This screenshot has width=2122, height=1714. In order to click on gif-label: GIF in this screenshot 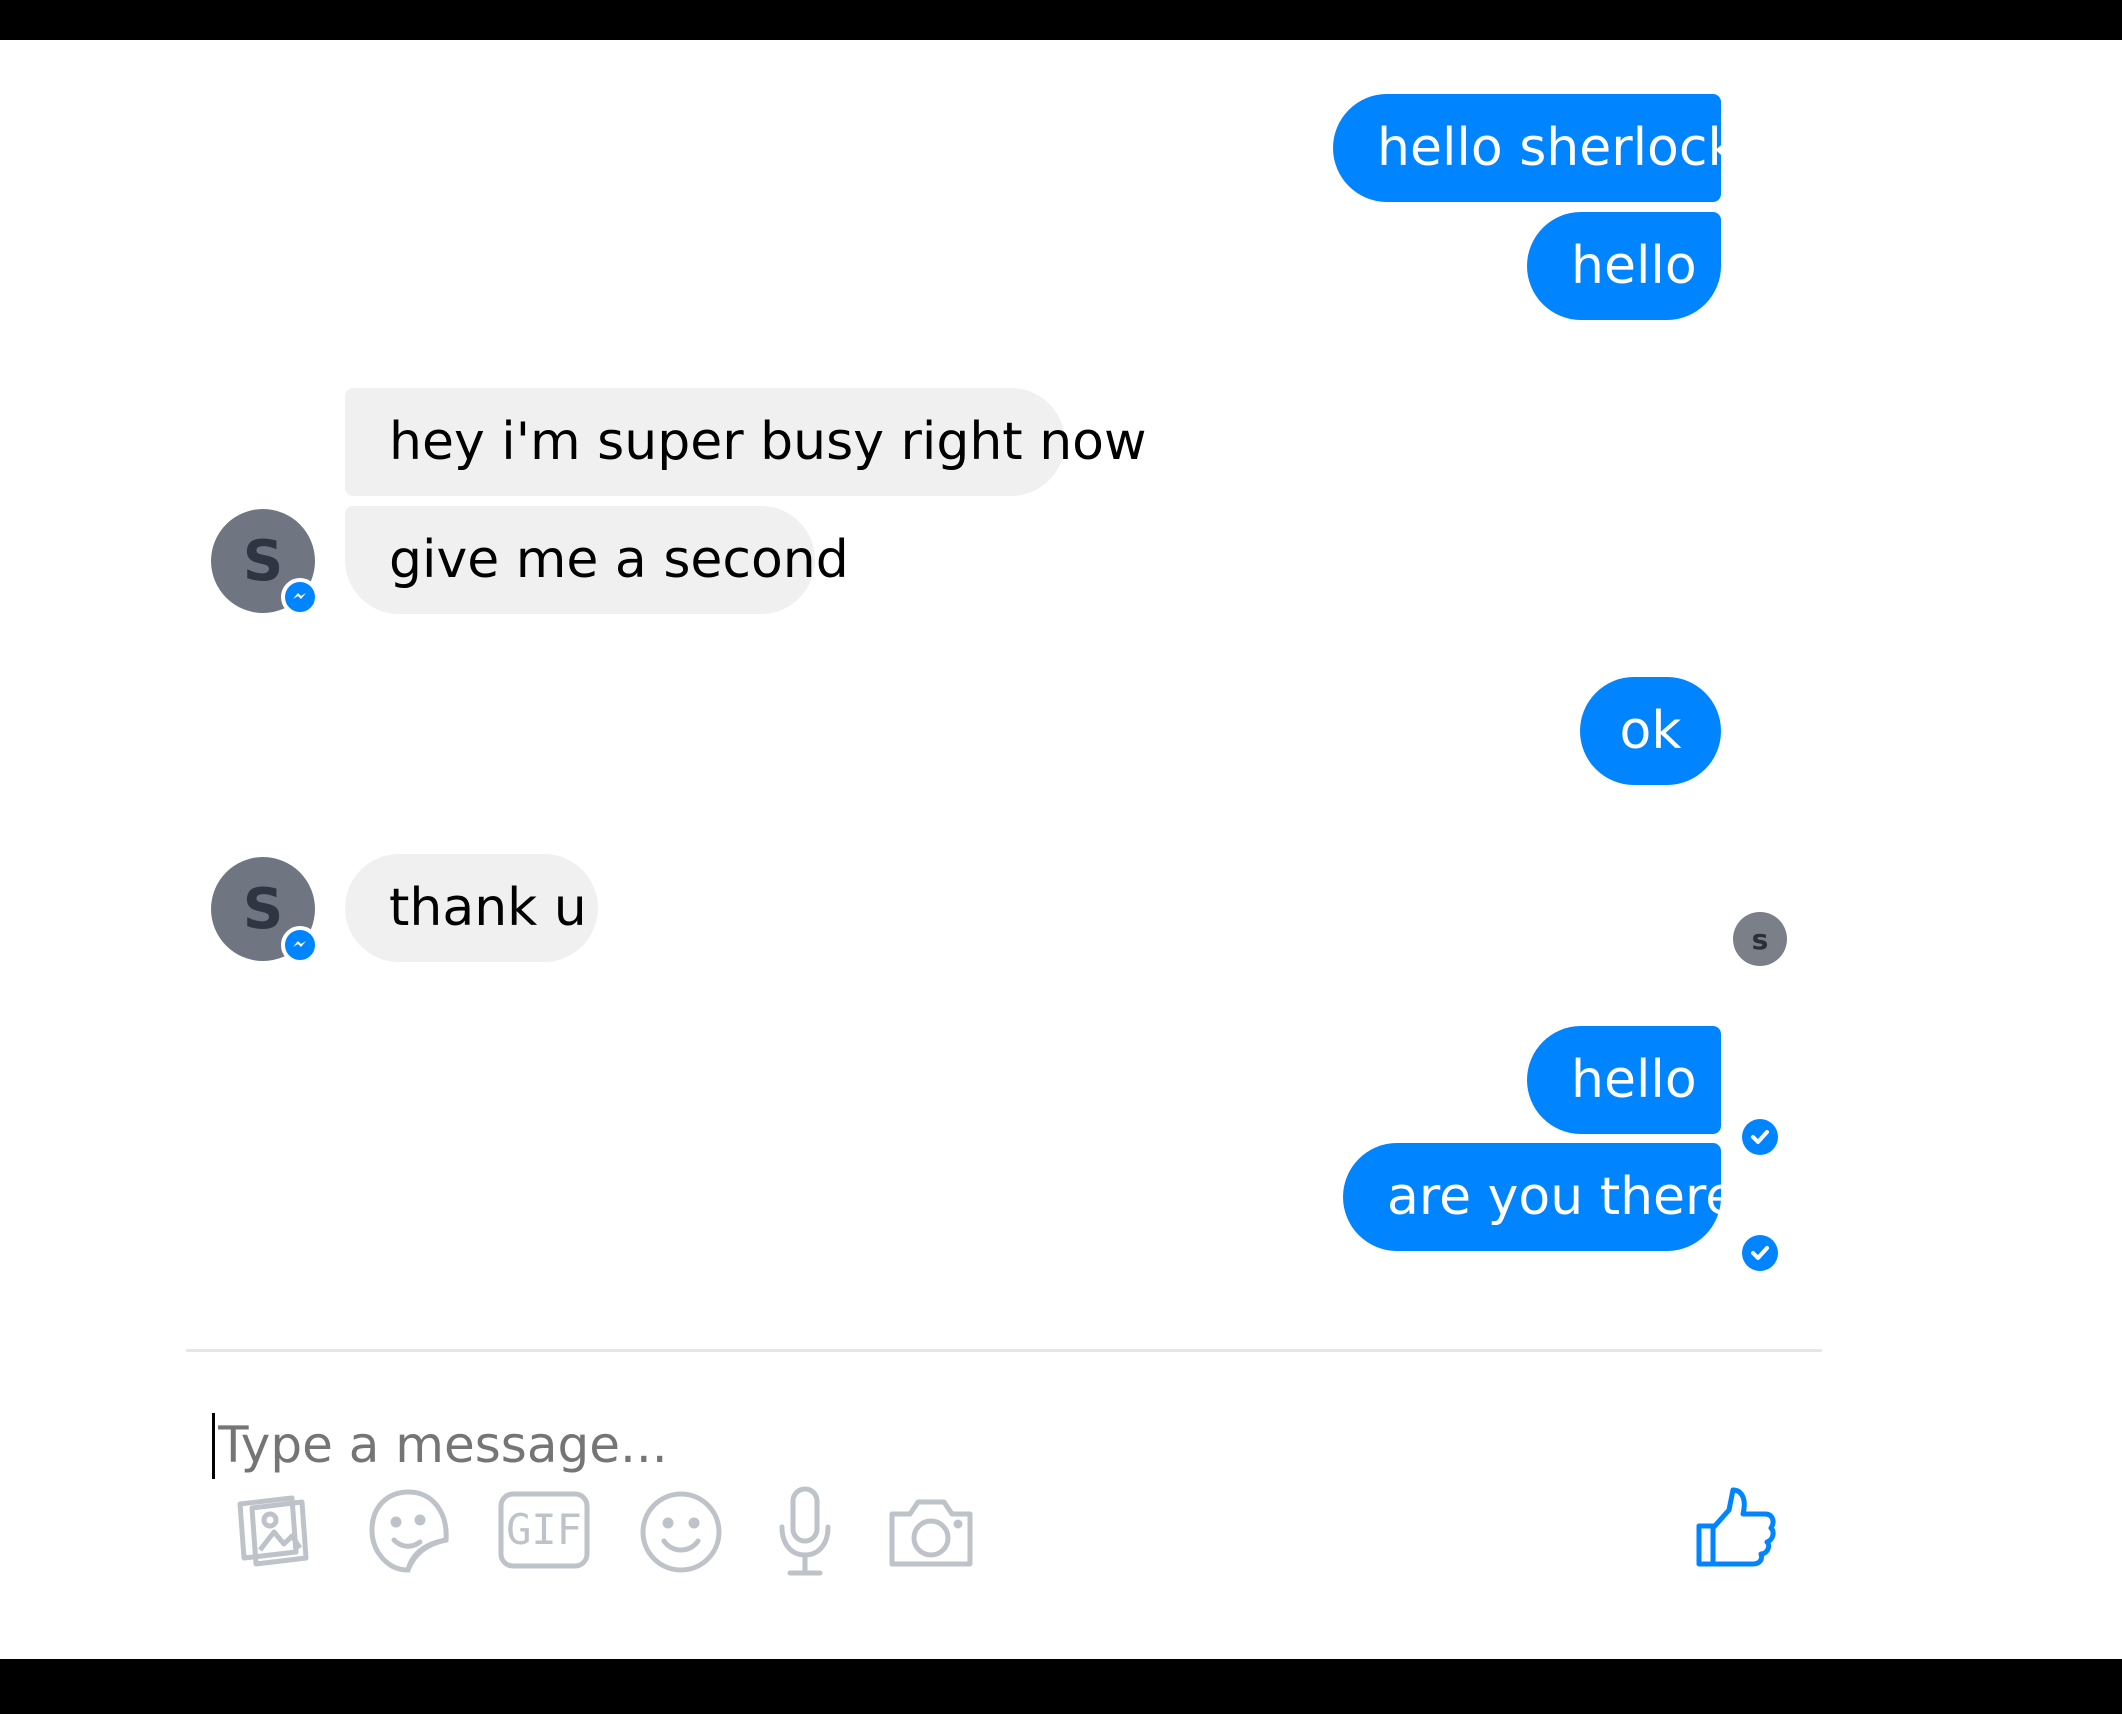, I will do `click(544, 1529)`.